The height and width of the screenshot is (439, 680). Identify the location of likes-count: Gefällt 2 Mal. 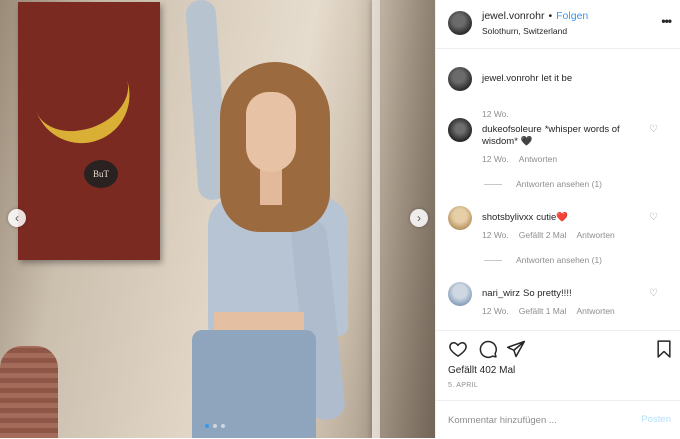
(543, 235).